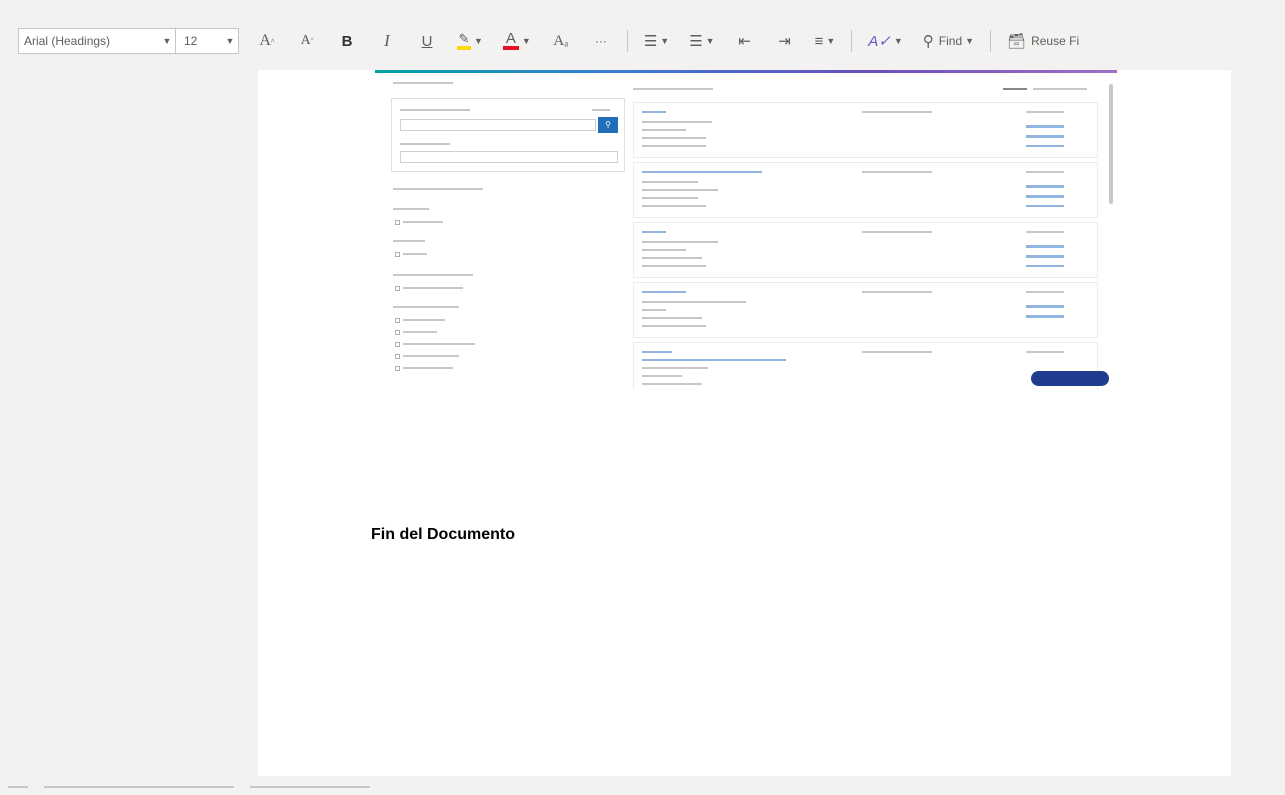  I want to click on image-filter-panel: ⚲, so click(507, 231).